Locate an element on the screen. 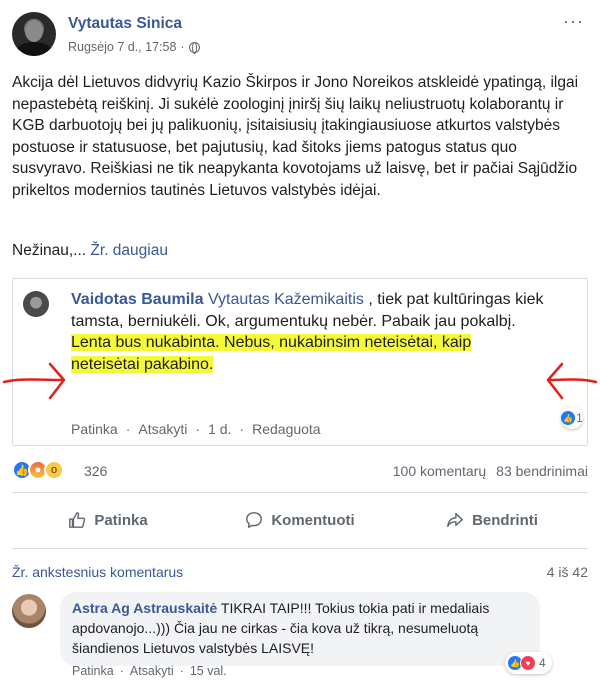  post-meta: Rugsėjo 7 d., 17:58 · is located at coordinates (134, 47).